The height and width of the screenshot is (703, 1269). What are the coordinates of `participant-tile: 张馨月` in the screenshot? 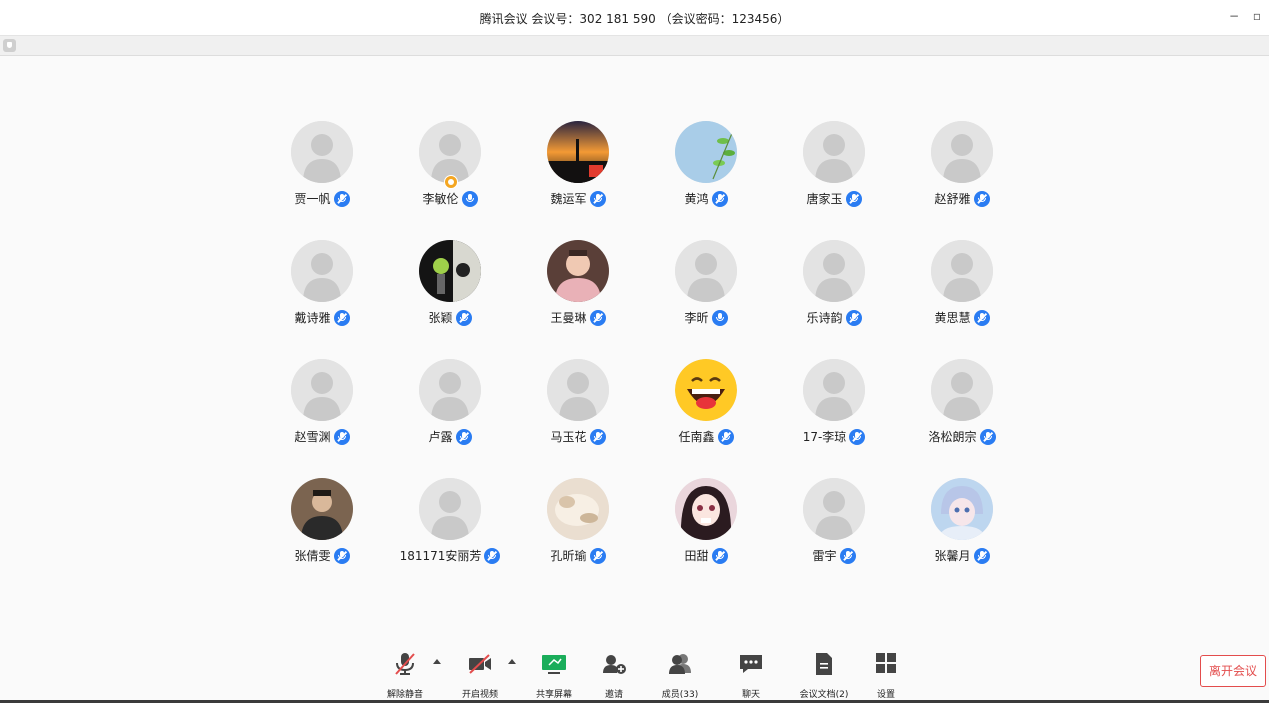 It's located at (962, 528).